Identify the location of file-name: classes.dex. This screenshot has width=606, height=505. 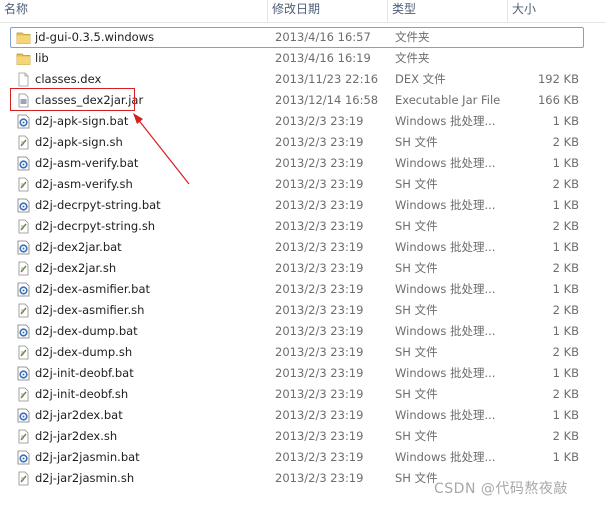
(68, 79).